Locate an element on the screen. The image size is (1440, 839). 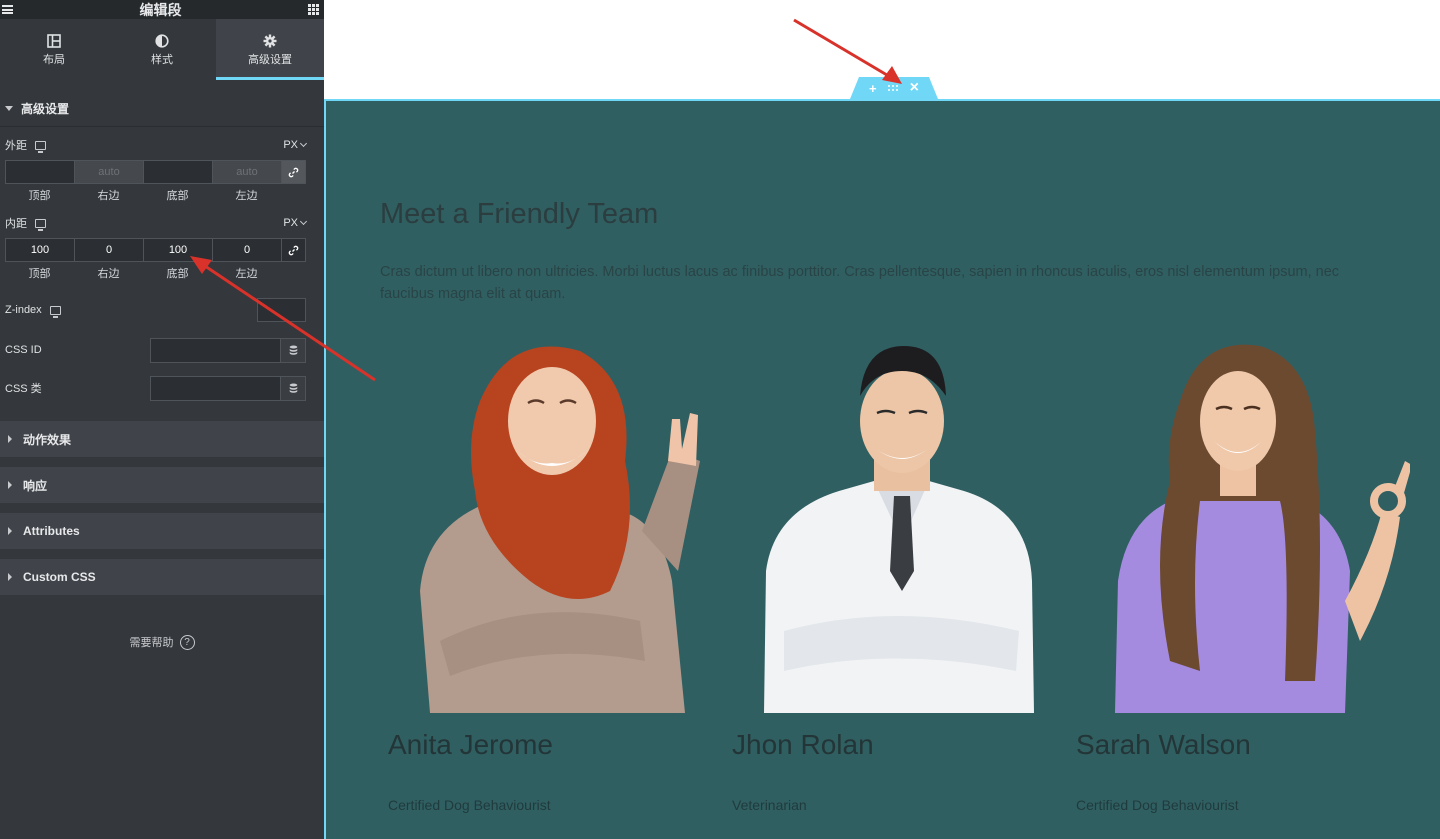
tab-layout: 布局 is located at coordinates (54, 49).